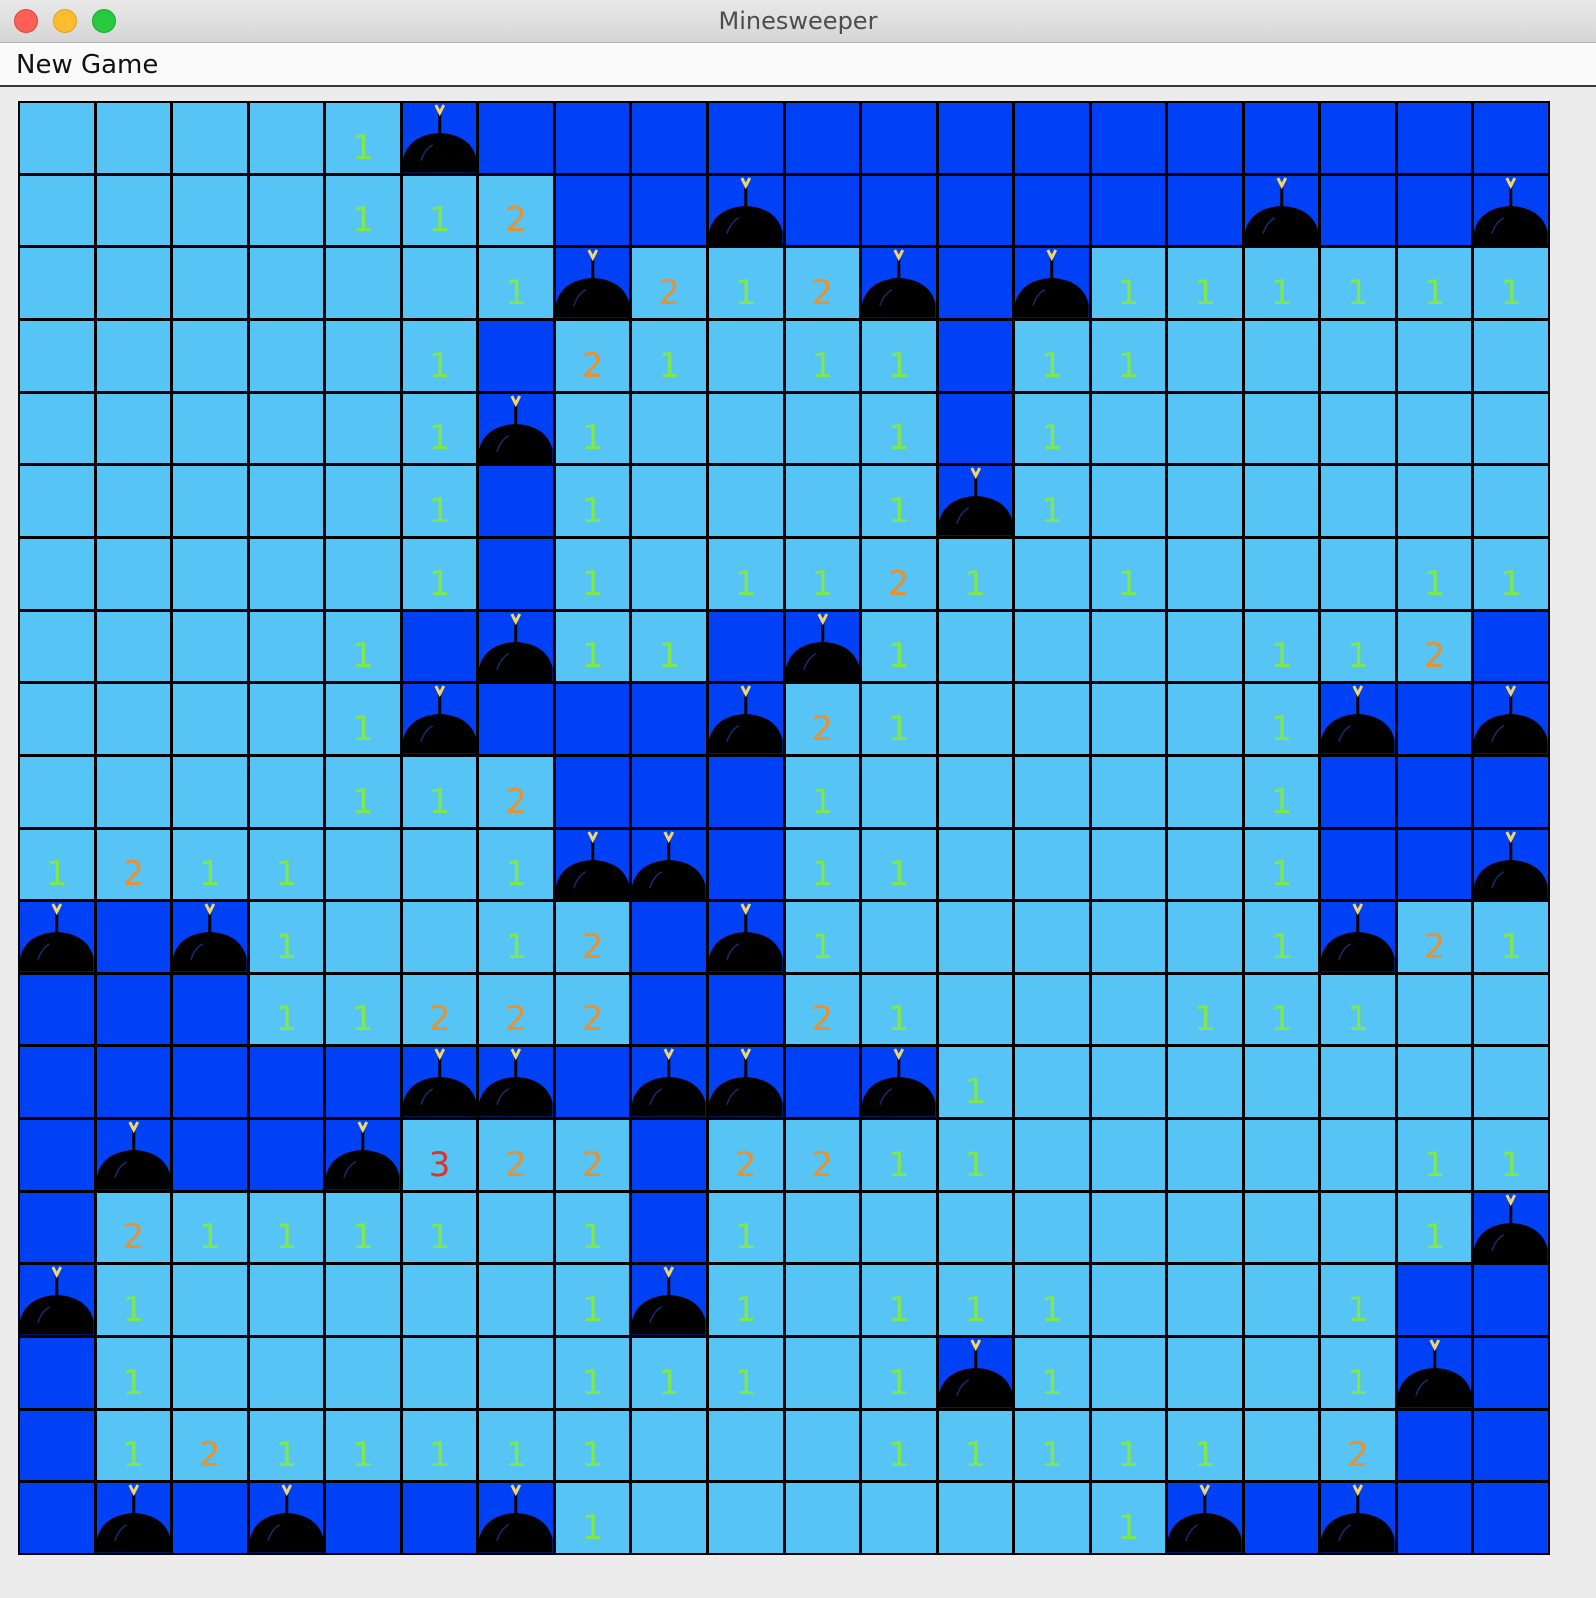 The height and width of the screenshot is (1598, 1596). I want to click on revealed-number-cell: 3, so click(439, 1155).